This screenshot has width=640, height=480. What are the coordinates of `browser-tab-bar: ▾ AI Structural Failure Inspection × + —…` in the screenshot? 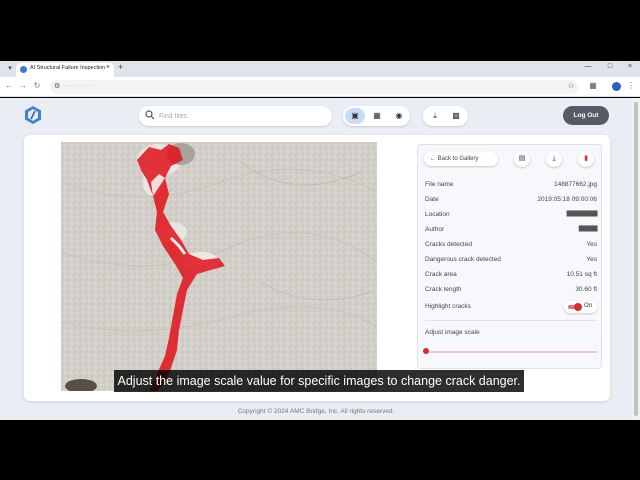 It's located at (320, 69).